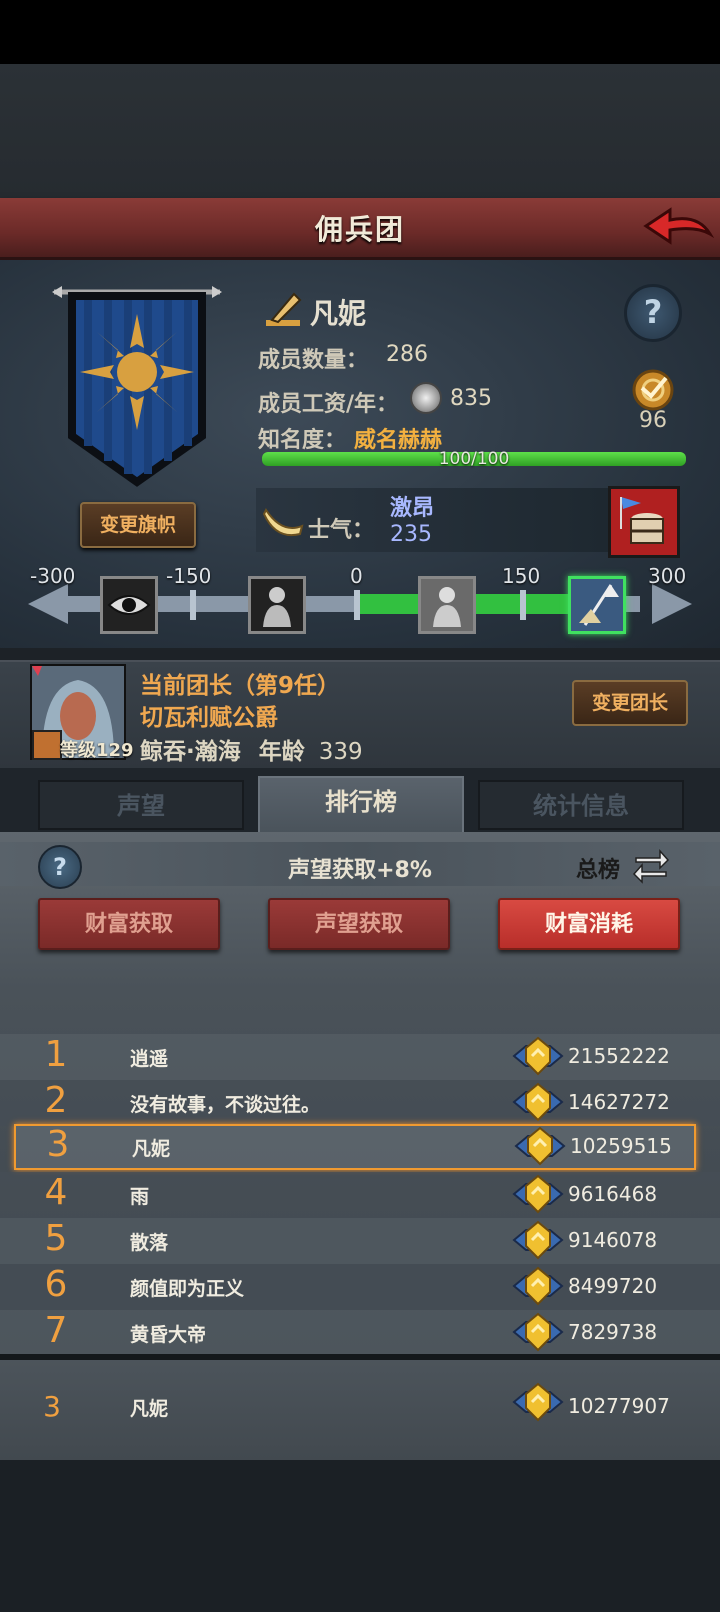  What do you see at coordinates (251, 749) in the screenshot?
I see `leader-trait: 鲸吞·瀚海 年龄 339` at bounding box center [251, 749].